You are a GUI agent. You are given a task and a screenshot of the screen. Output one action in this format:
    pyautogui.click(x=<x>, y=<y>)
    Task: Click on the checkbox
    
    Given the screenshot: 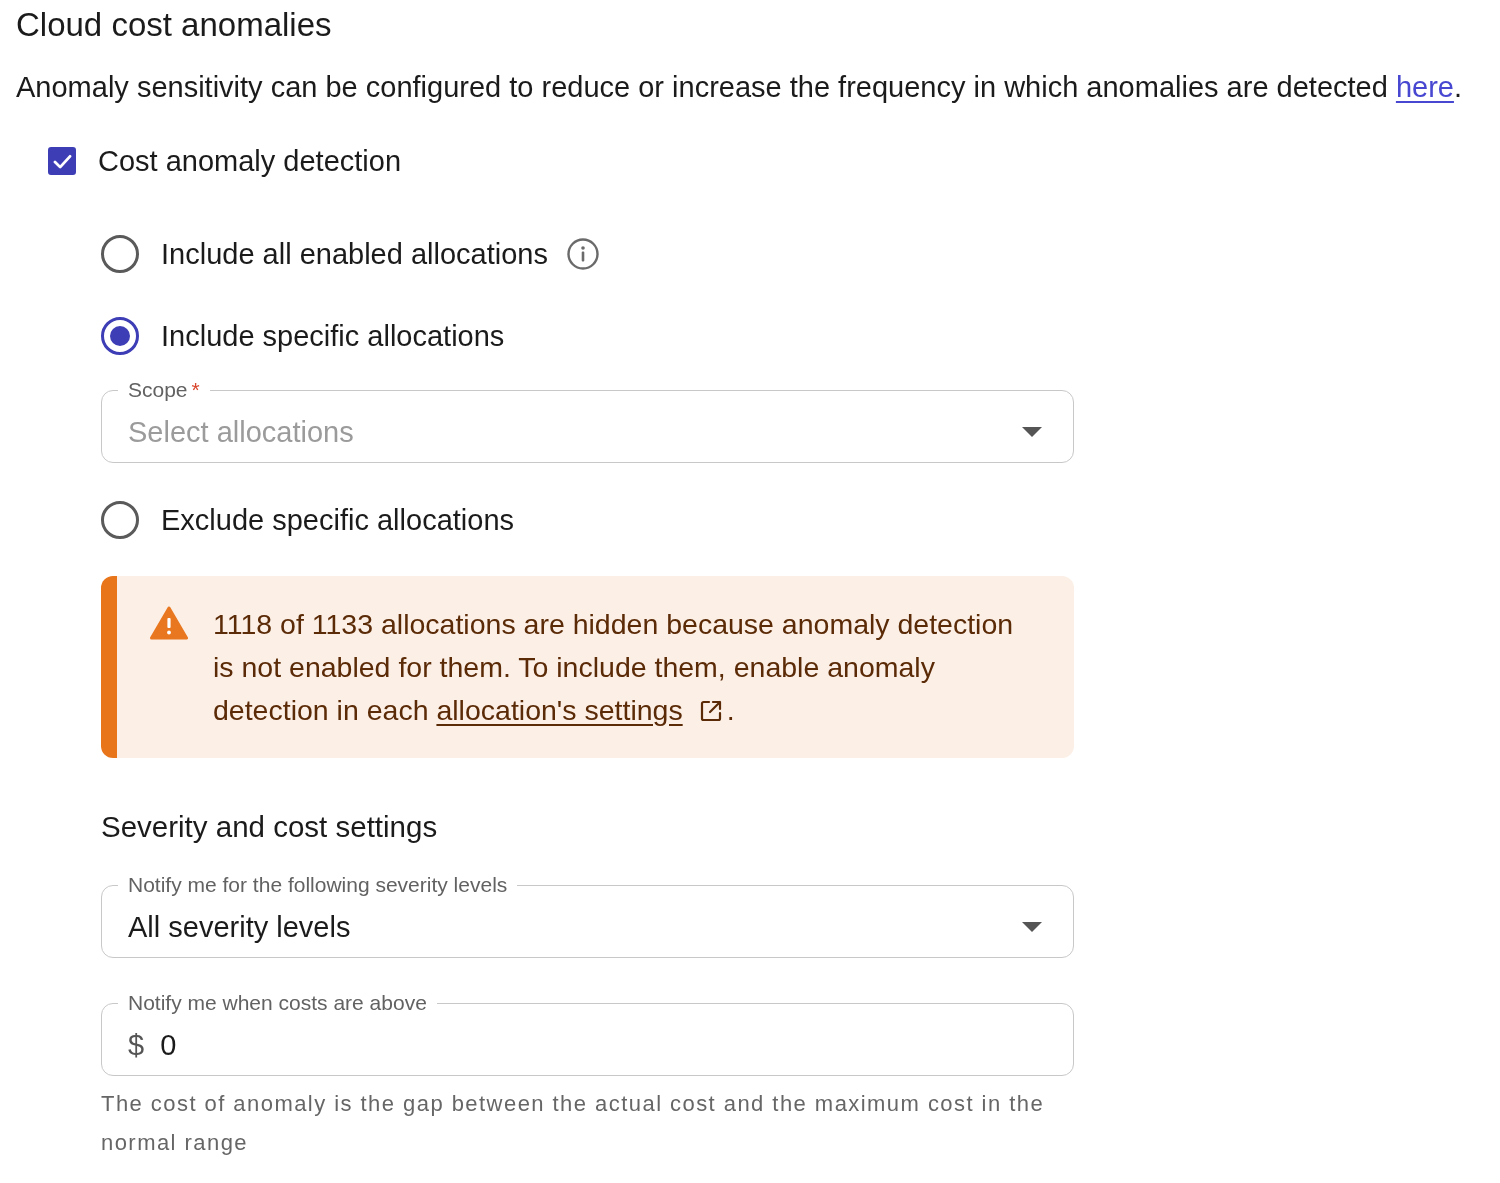 What is the action you would take?
    pyautogui.click(x=62, y=161)
    